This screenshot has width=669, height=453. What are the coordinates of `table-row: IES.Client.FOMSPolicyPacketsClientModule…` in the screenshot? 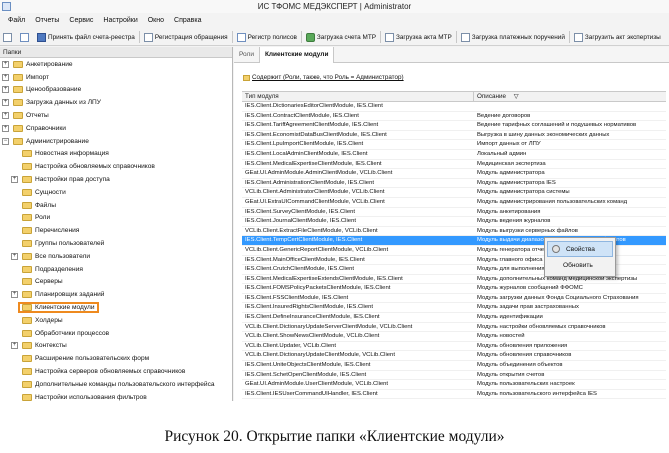 It's located at (454, 289).